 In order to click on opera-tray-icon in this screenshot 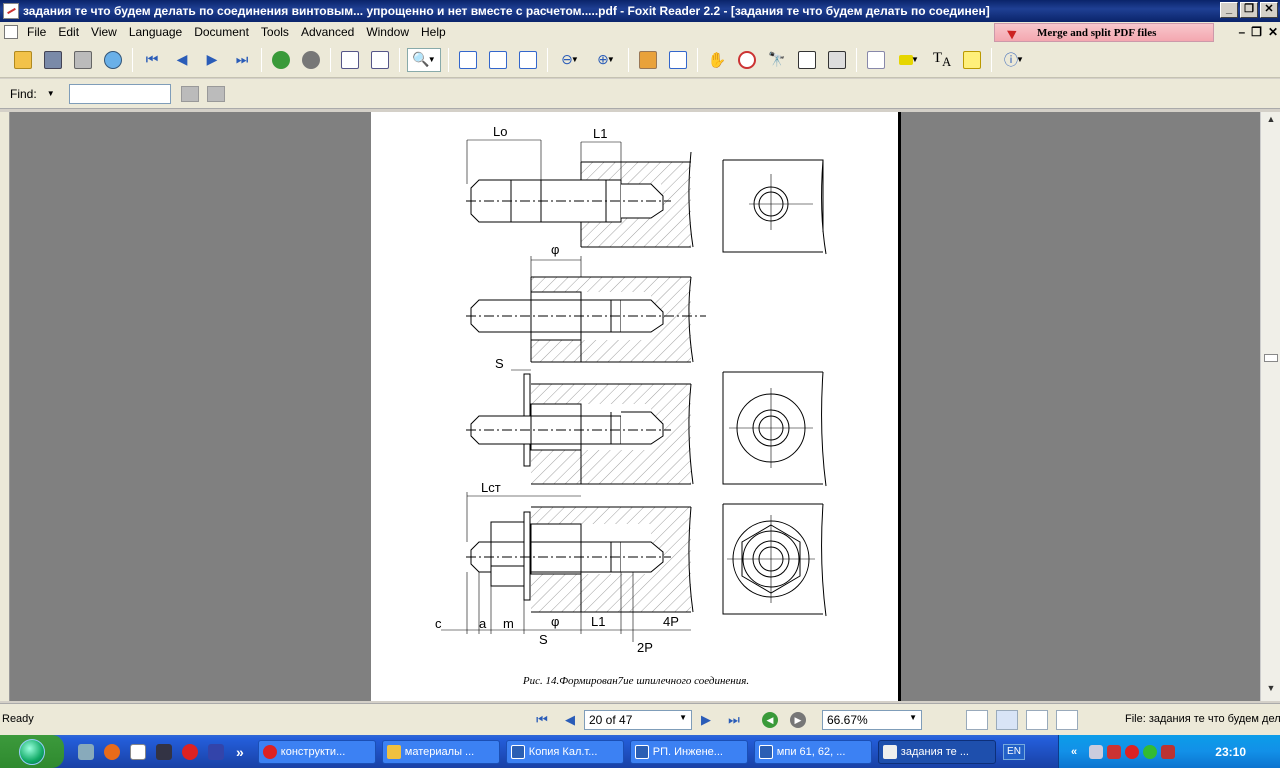, I will do `click(1132, 751)`.